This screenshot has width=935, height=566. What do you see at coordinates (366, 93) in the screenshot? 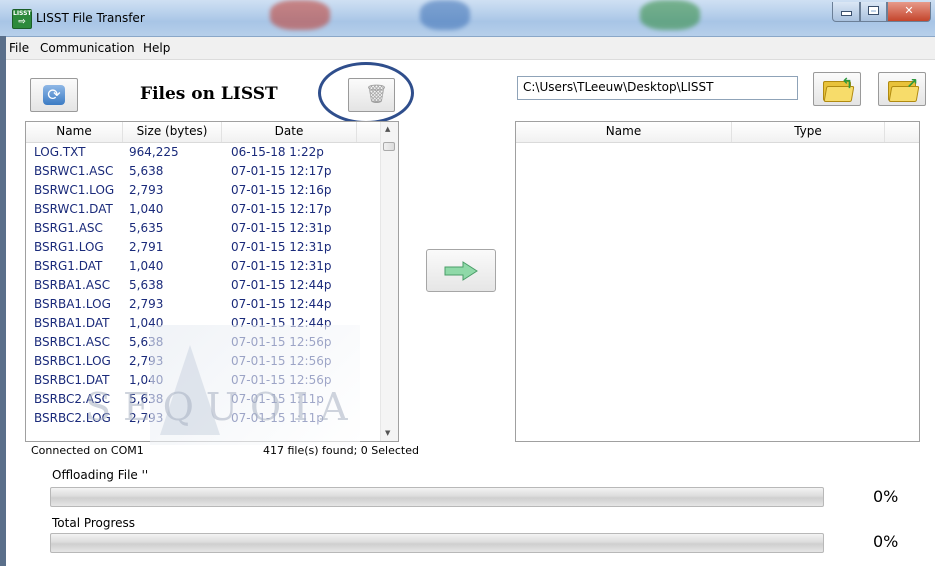
I see `highlight-circle` at bounding box center [366, 93].